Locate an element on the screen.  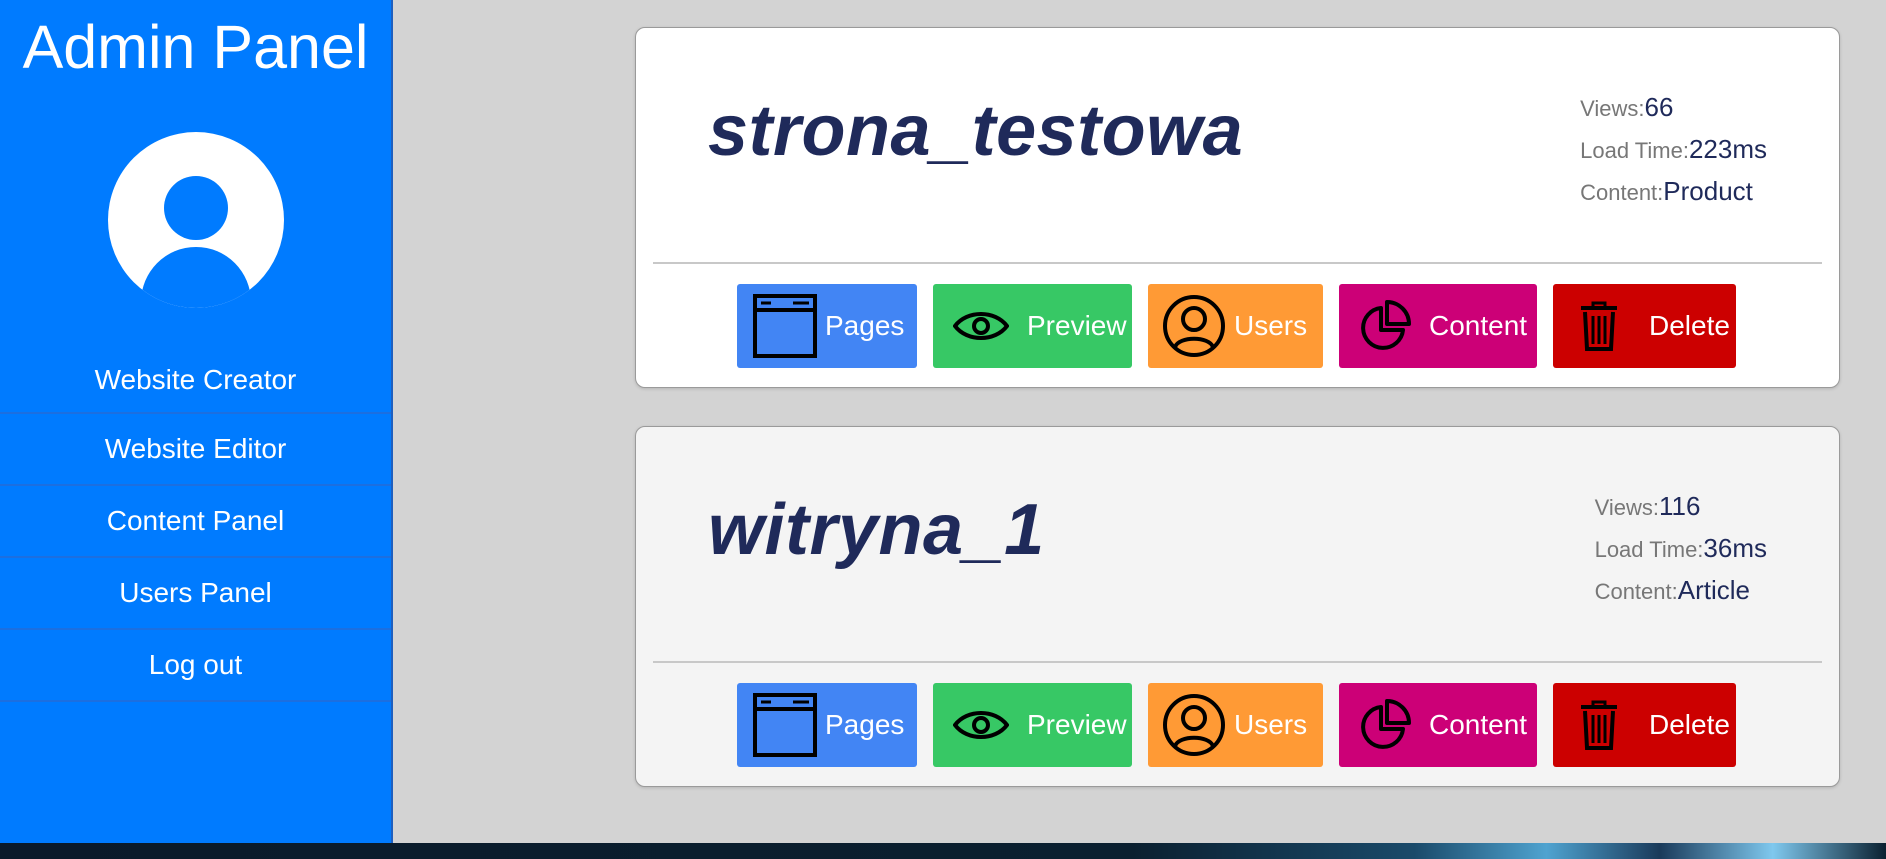
nav-website-creator: Website Creator is located at coordinates (195, 381).